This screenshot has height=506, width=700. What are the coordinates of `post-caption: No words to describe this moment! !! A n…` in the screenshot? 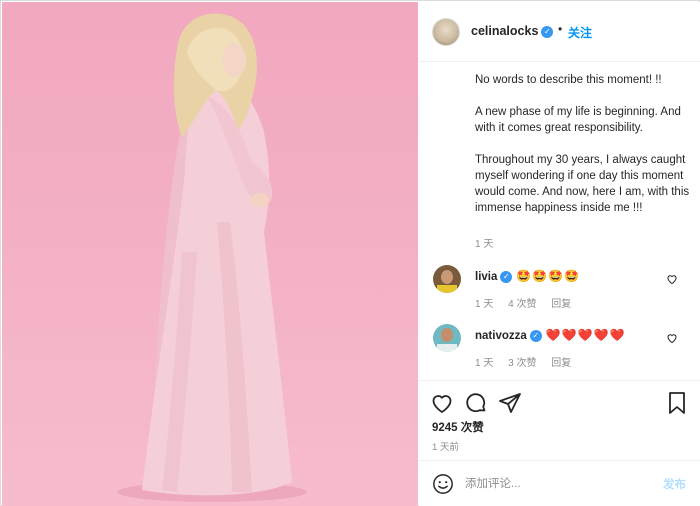 It's located at (582, 144).